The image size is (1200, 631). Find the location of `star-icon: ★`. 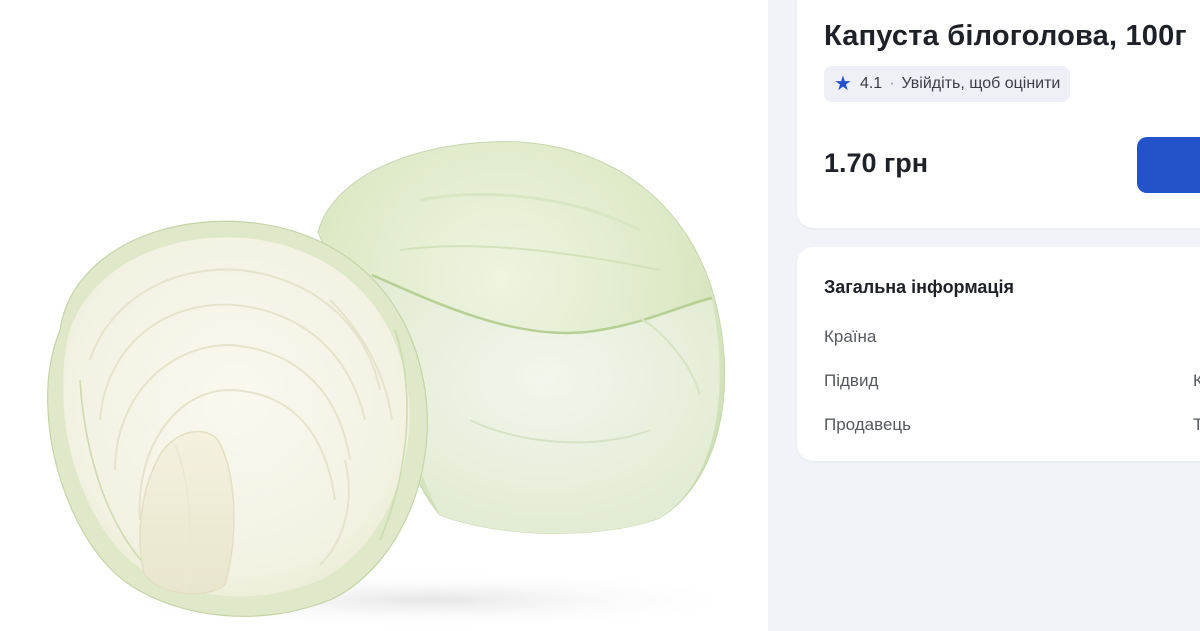

star-icon: ★ is located at coordinates (843, 84).